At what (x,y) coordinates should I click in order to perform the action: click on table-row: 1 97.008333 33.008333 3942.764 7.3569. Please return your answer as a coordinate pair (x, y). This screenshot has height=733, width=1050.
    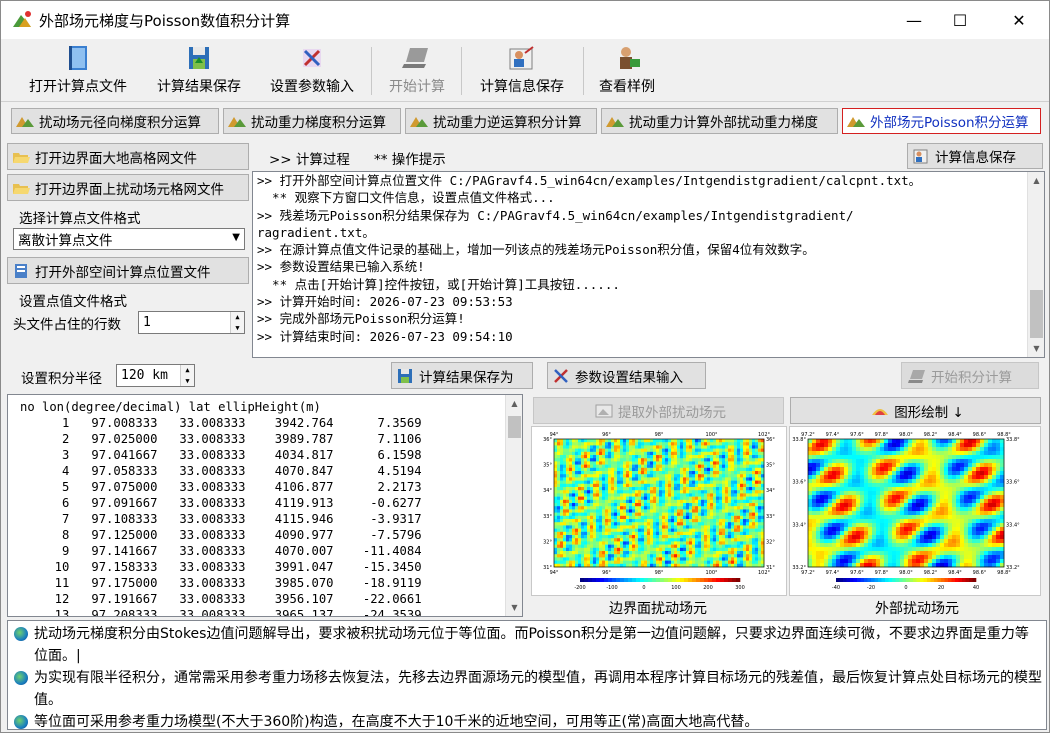
    Looking at the image, I should click on (220, 423).